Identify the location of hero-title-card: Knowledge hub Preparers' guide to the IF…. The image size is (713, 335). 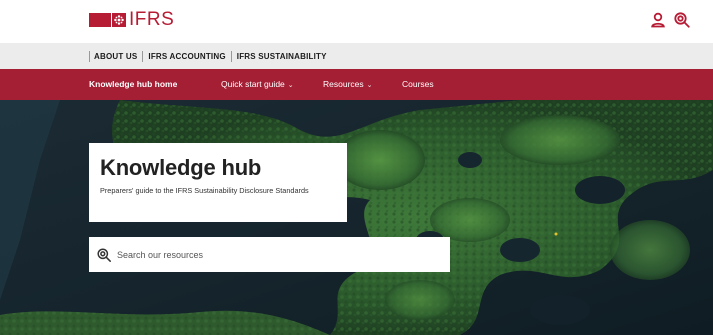
(218, 182).